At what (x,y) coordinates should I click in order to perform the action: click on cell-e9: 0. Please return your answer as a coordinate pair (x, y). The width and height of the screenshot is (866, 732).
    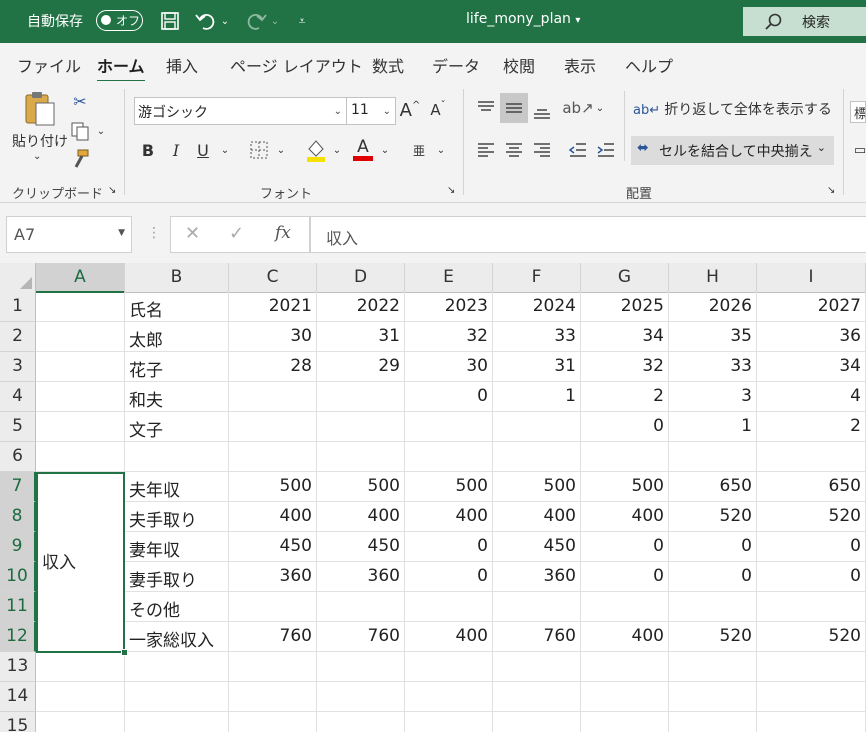
    Looking at the image, I should click on (449, 547).